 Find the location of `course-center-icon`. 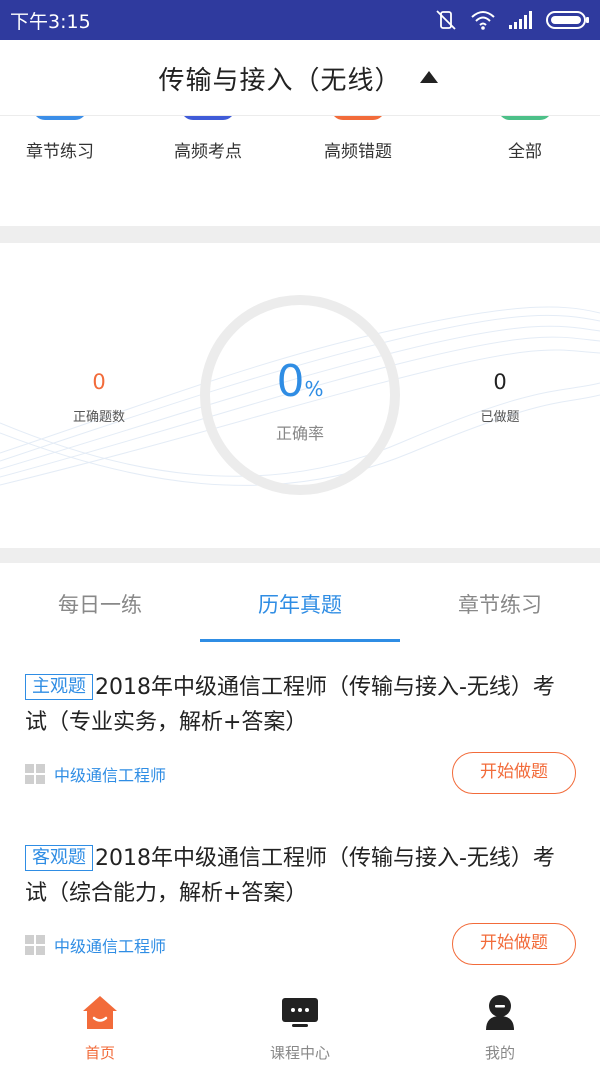

course-center-icon is located at coordinates (300, 1012).